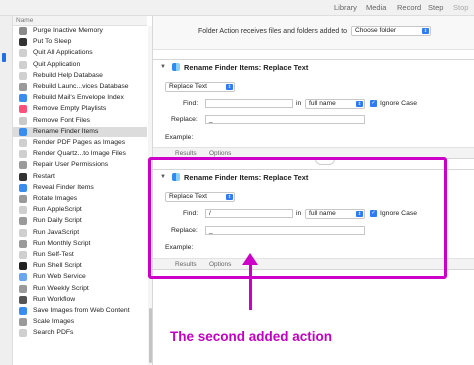  What do you see at coordinates (163, 67) in the screenshot?
I see `disclosure-triangle-icon: ▼` at bounding box center [163, 67].